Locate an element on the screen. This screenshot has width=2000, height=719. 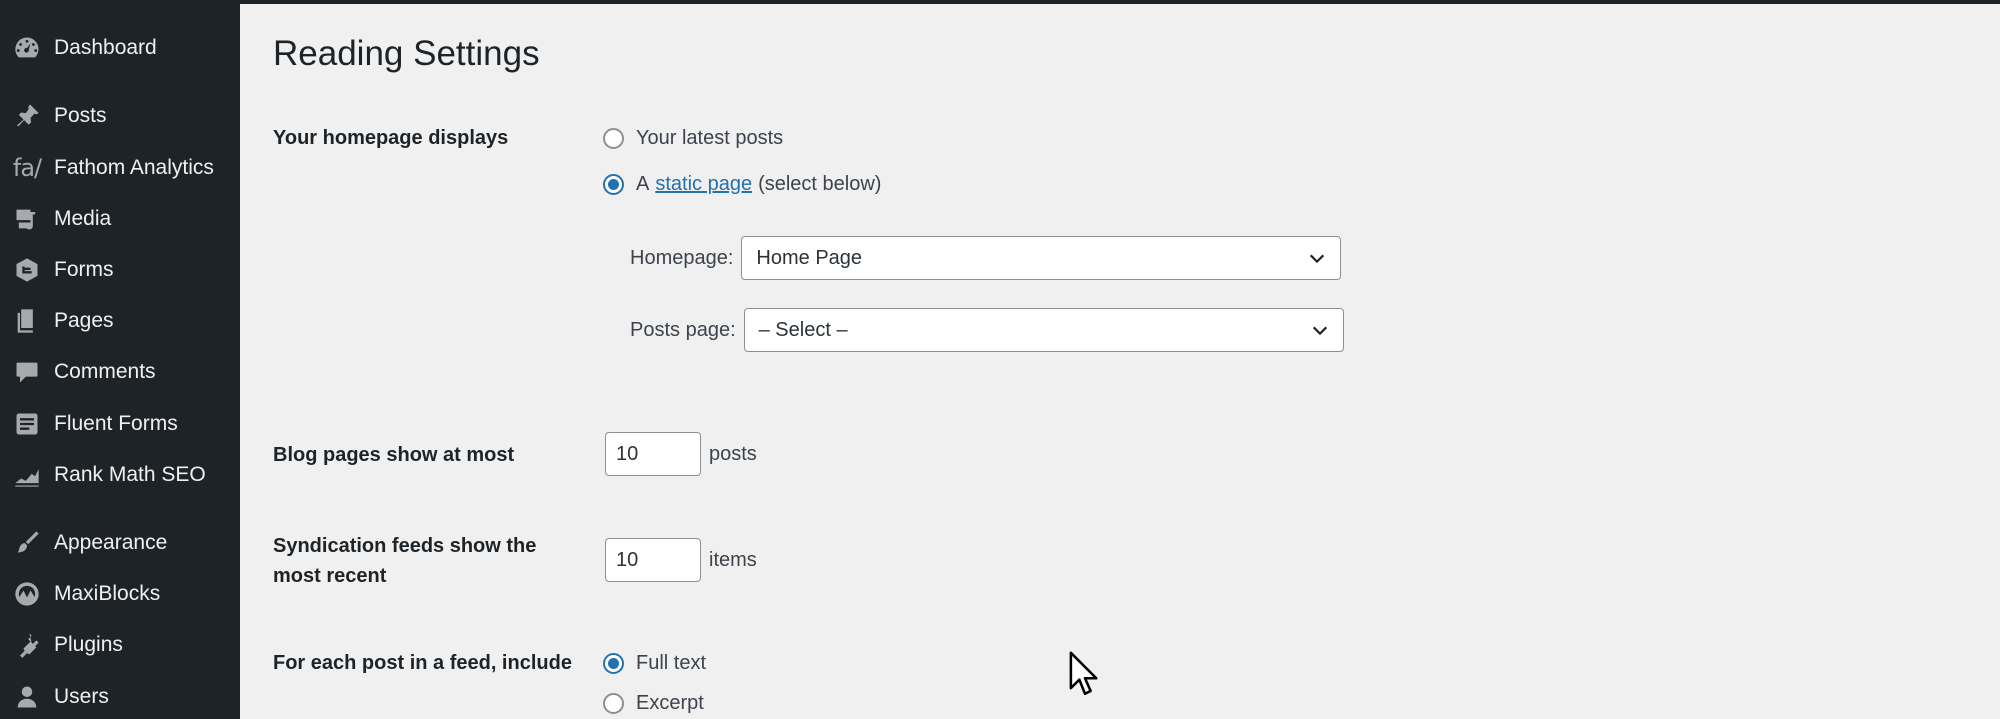
static-page-link: static page is located at coordinates (703, 184).